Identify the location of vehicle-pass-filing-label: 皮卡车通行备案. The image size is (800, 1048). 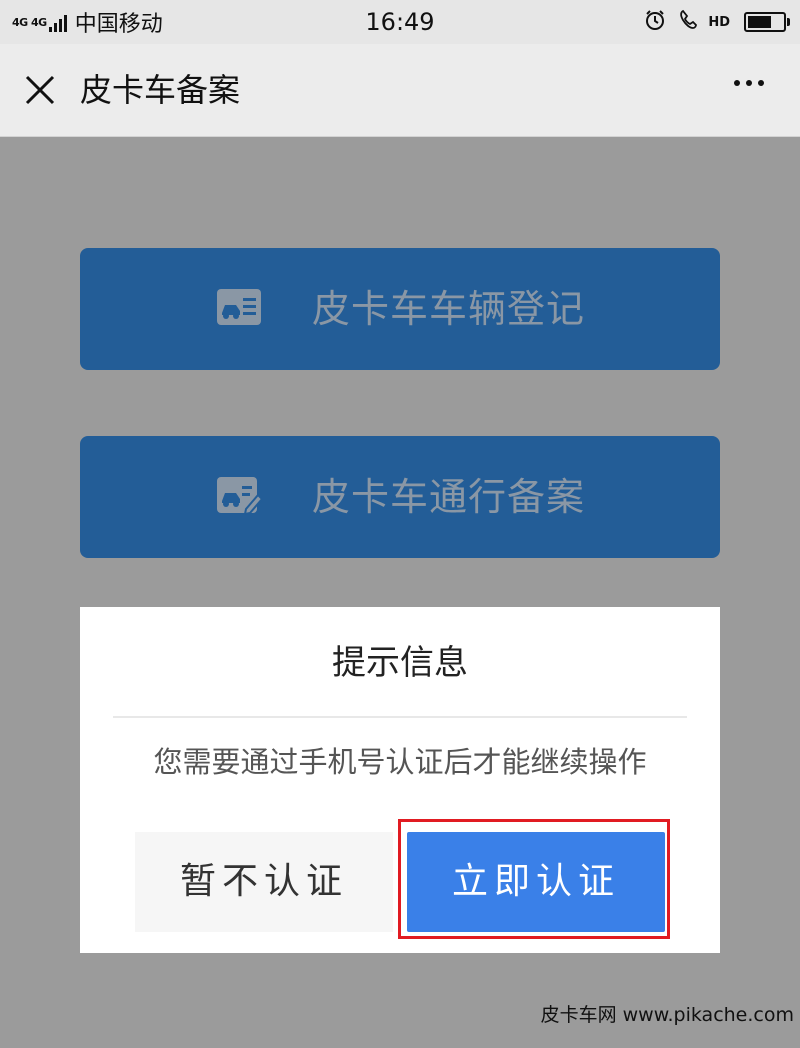
(449, 497).